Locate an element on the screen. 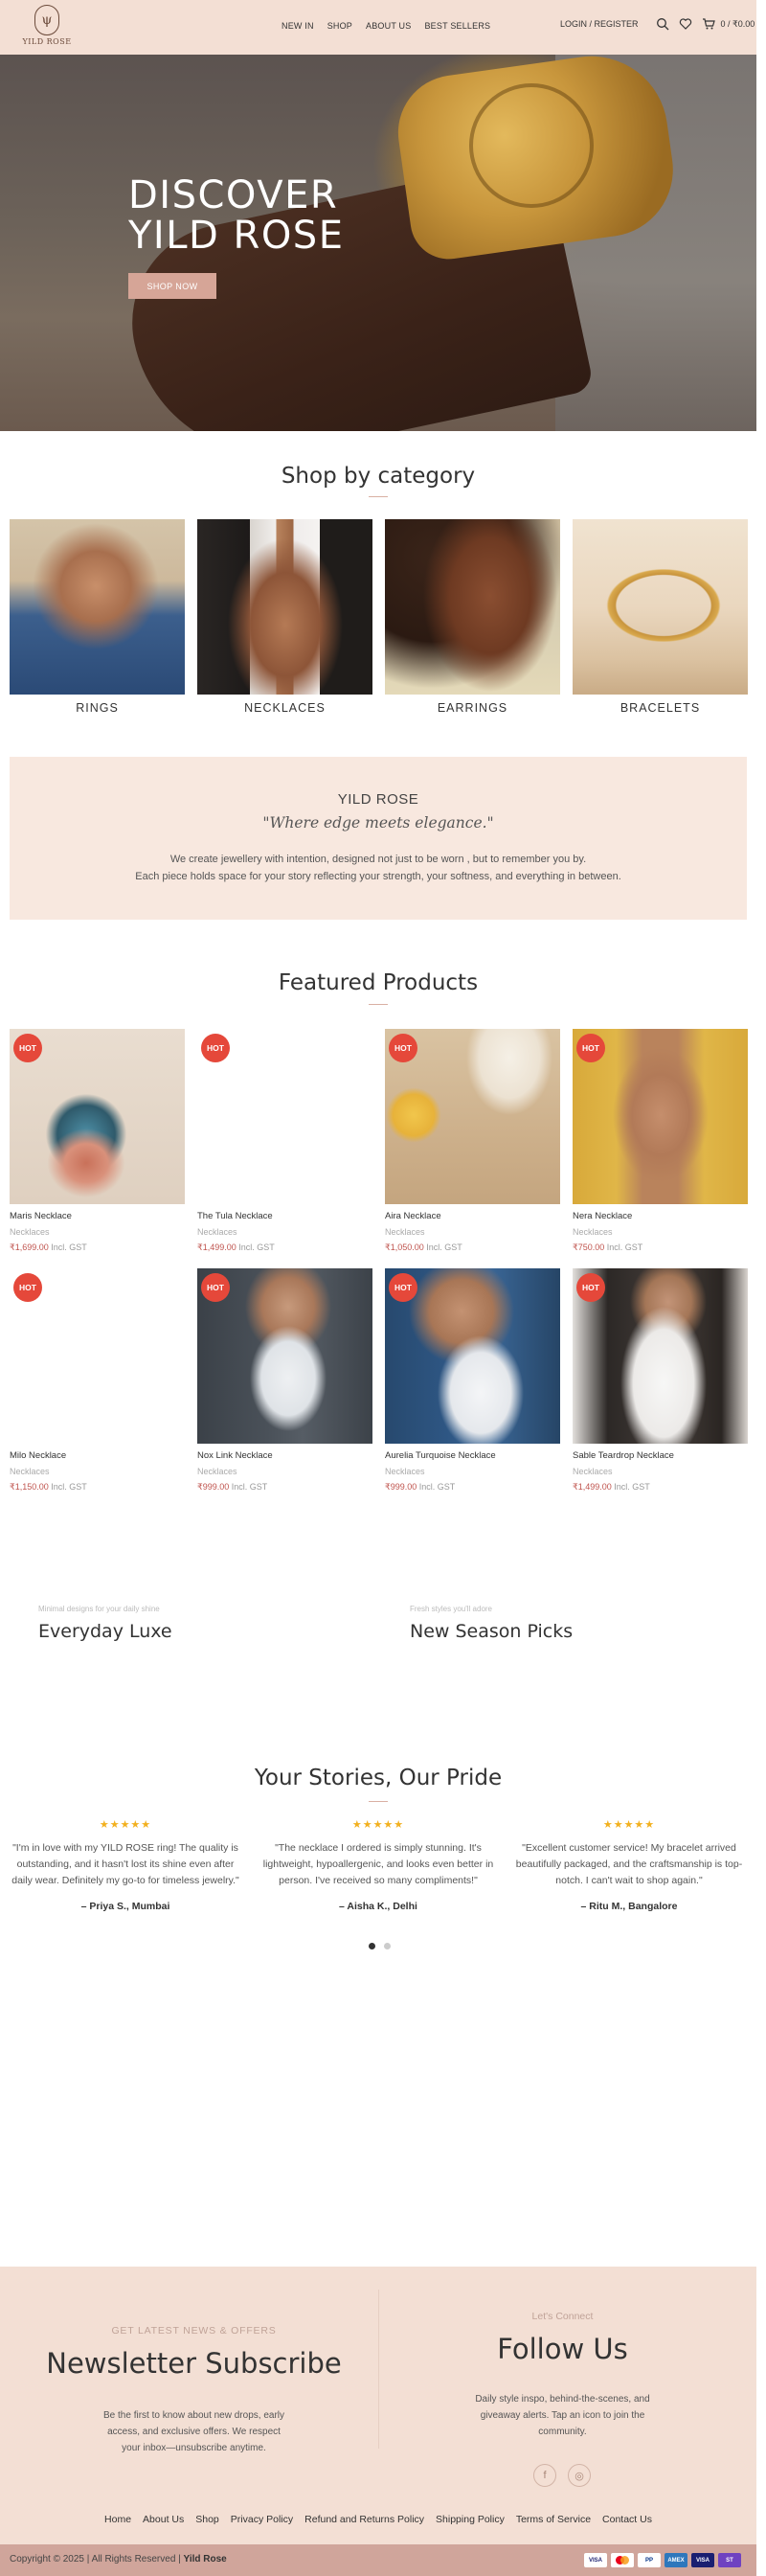  carousel-pagination is located at coordinates (380, 1946).